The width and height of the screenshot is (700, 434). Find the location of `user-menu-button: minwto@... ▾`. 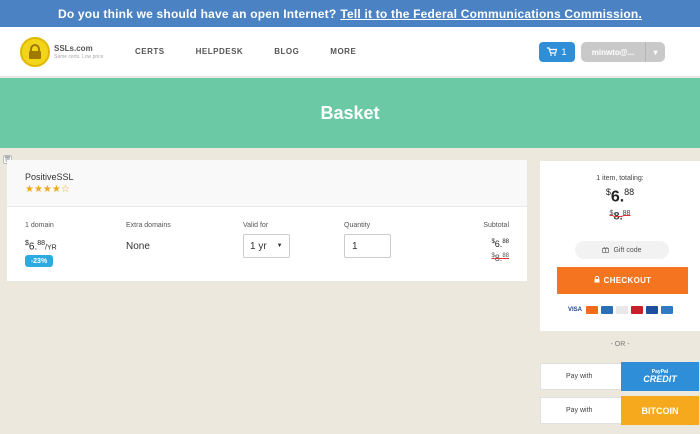

user-menu-button: minwto@... ▾ is located at coordinates (623, 52).